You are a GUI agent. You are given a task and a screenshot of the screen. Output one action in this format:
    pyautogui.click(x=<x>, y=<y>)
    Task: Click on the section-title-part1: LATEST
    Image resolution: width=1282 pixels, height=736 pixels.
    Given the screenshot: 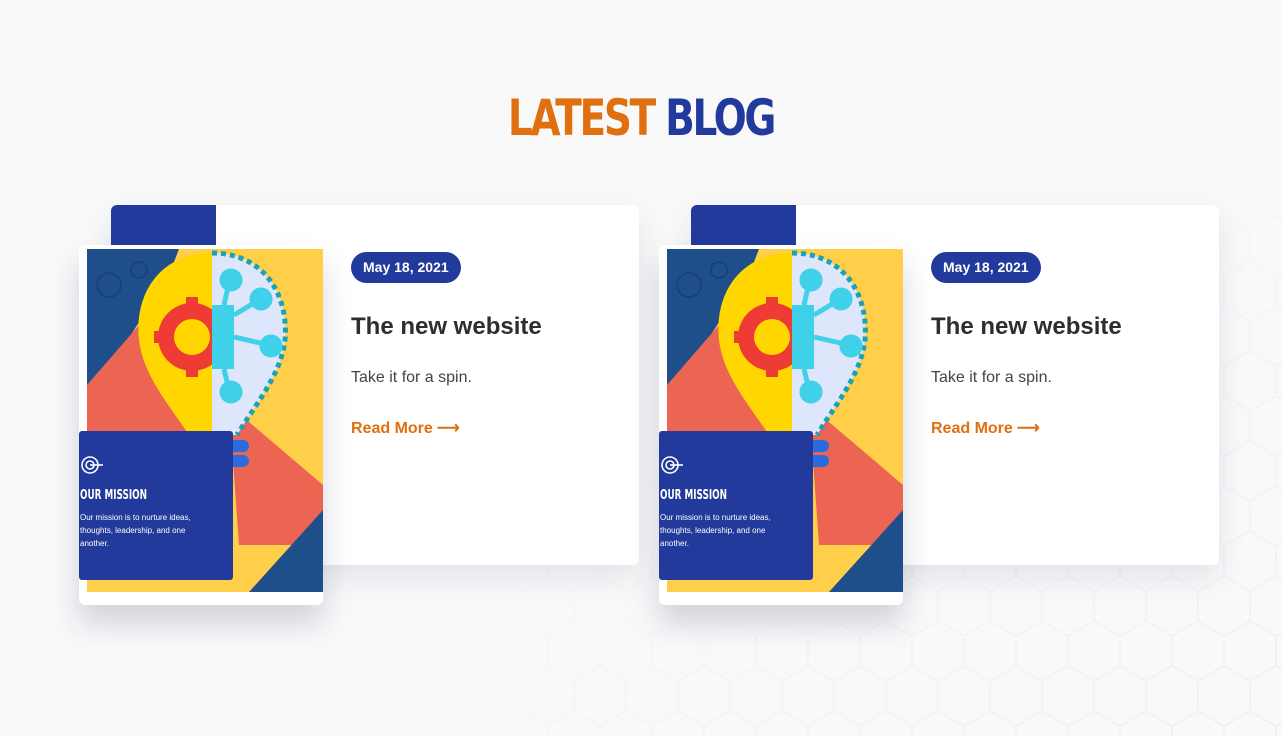 What is the action you would take?
    pyautogui.click(x=581, y=118)
    